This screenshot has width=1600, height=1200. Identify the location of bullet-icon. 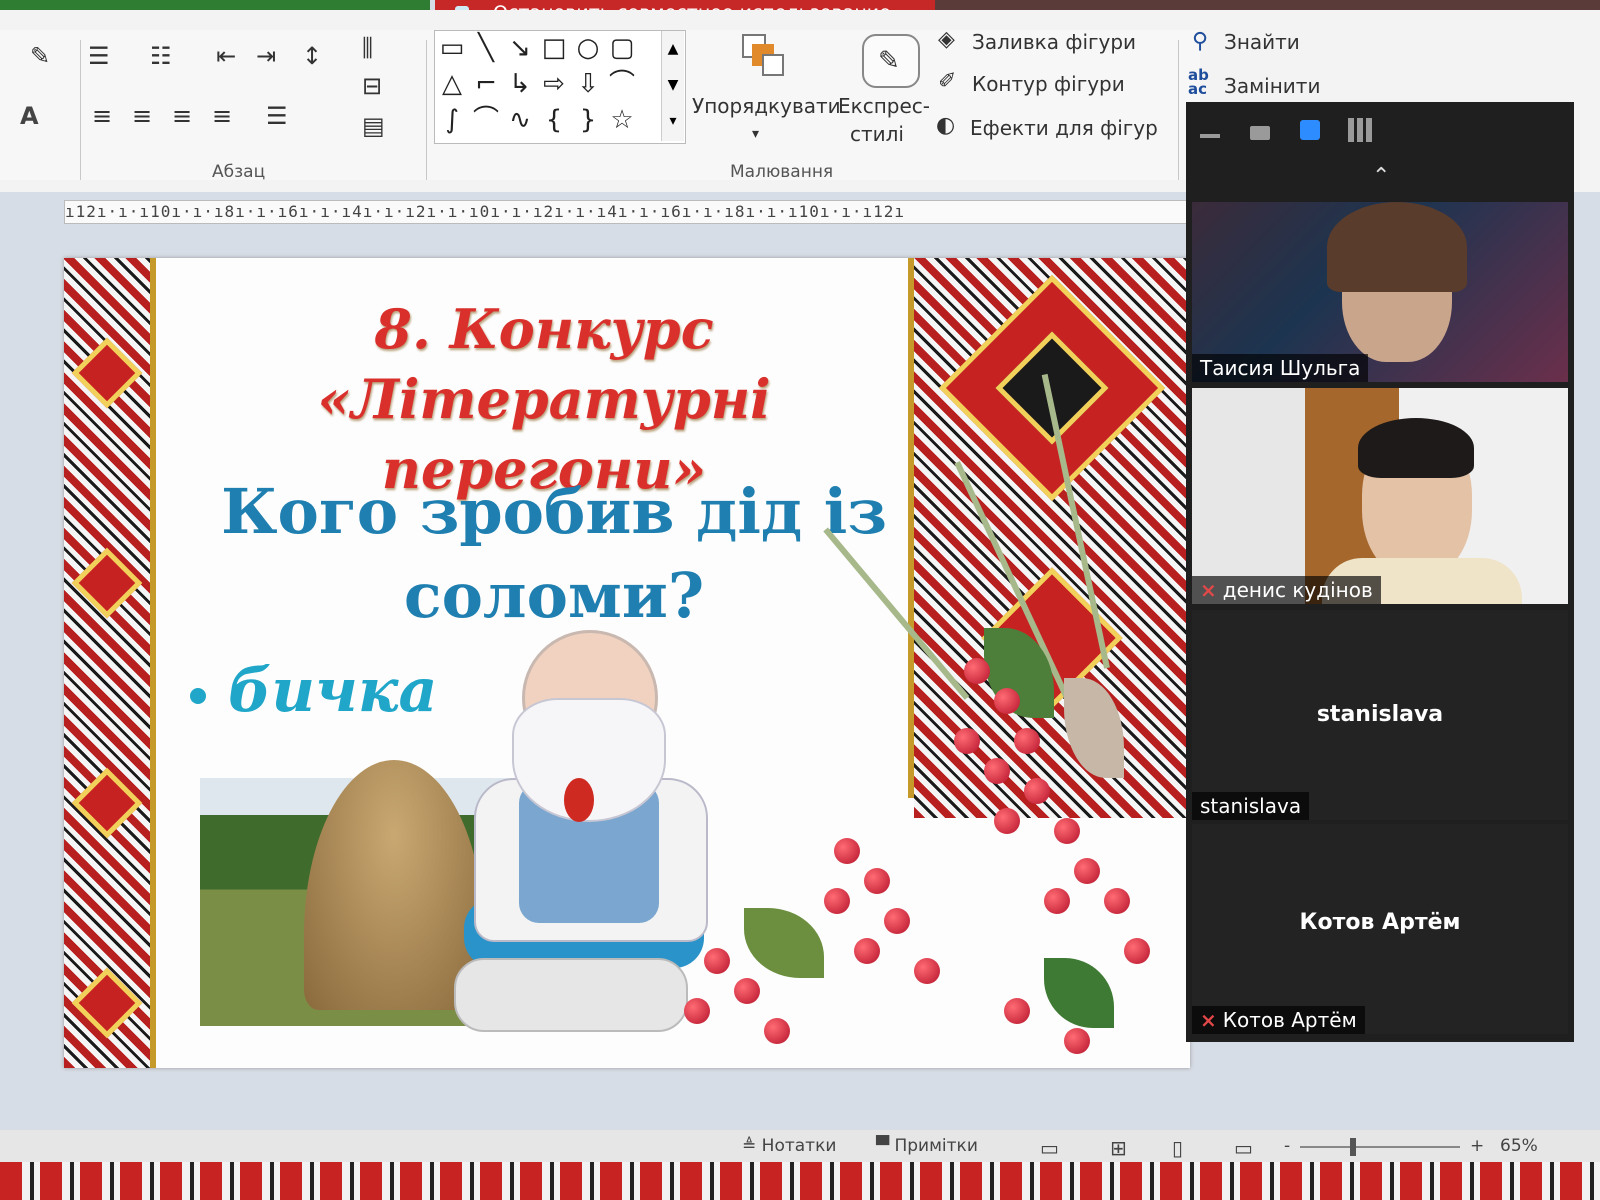
(198, 695).